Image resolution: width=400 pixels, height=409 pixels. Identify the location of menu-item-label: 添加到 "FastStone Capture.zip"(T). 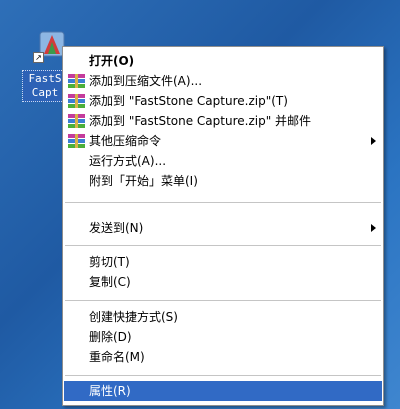
(188, 101).